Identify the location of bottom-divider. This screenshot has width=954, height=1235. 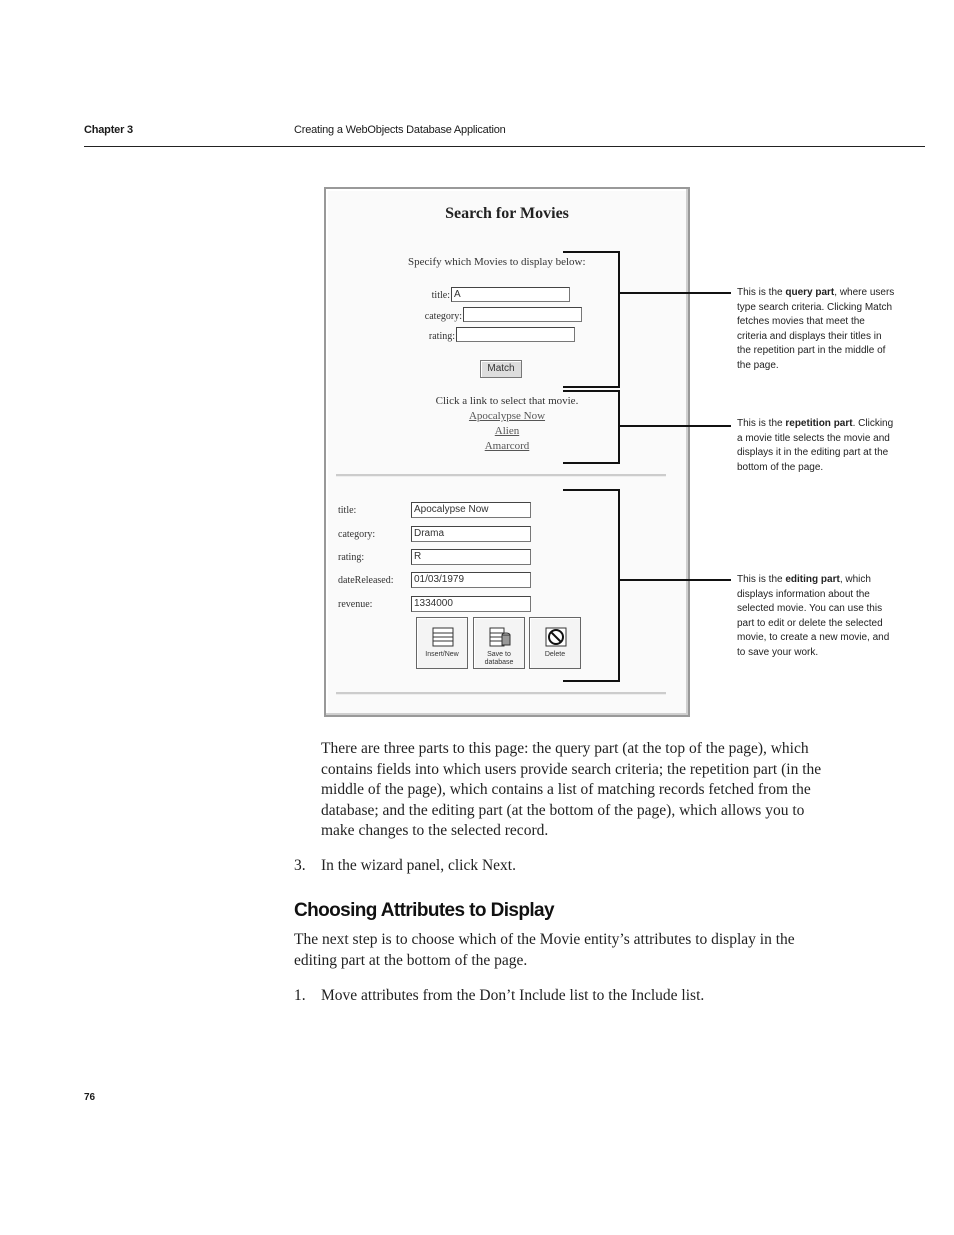
(501, 693).